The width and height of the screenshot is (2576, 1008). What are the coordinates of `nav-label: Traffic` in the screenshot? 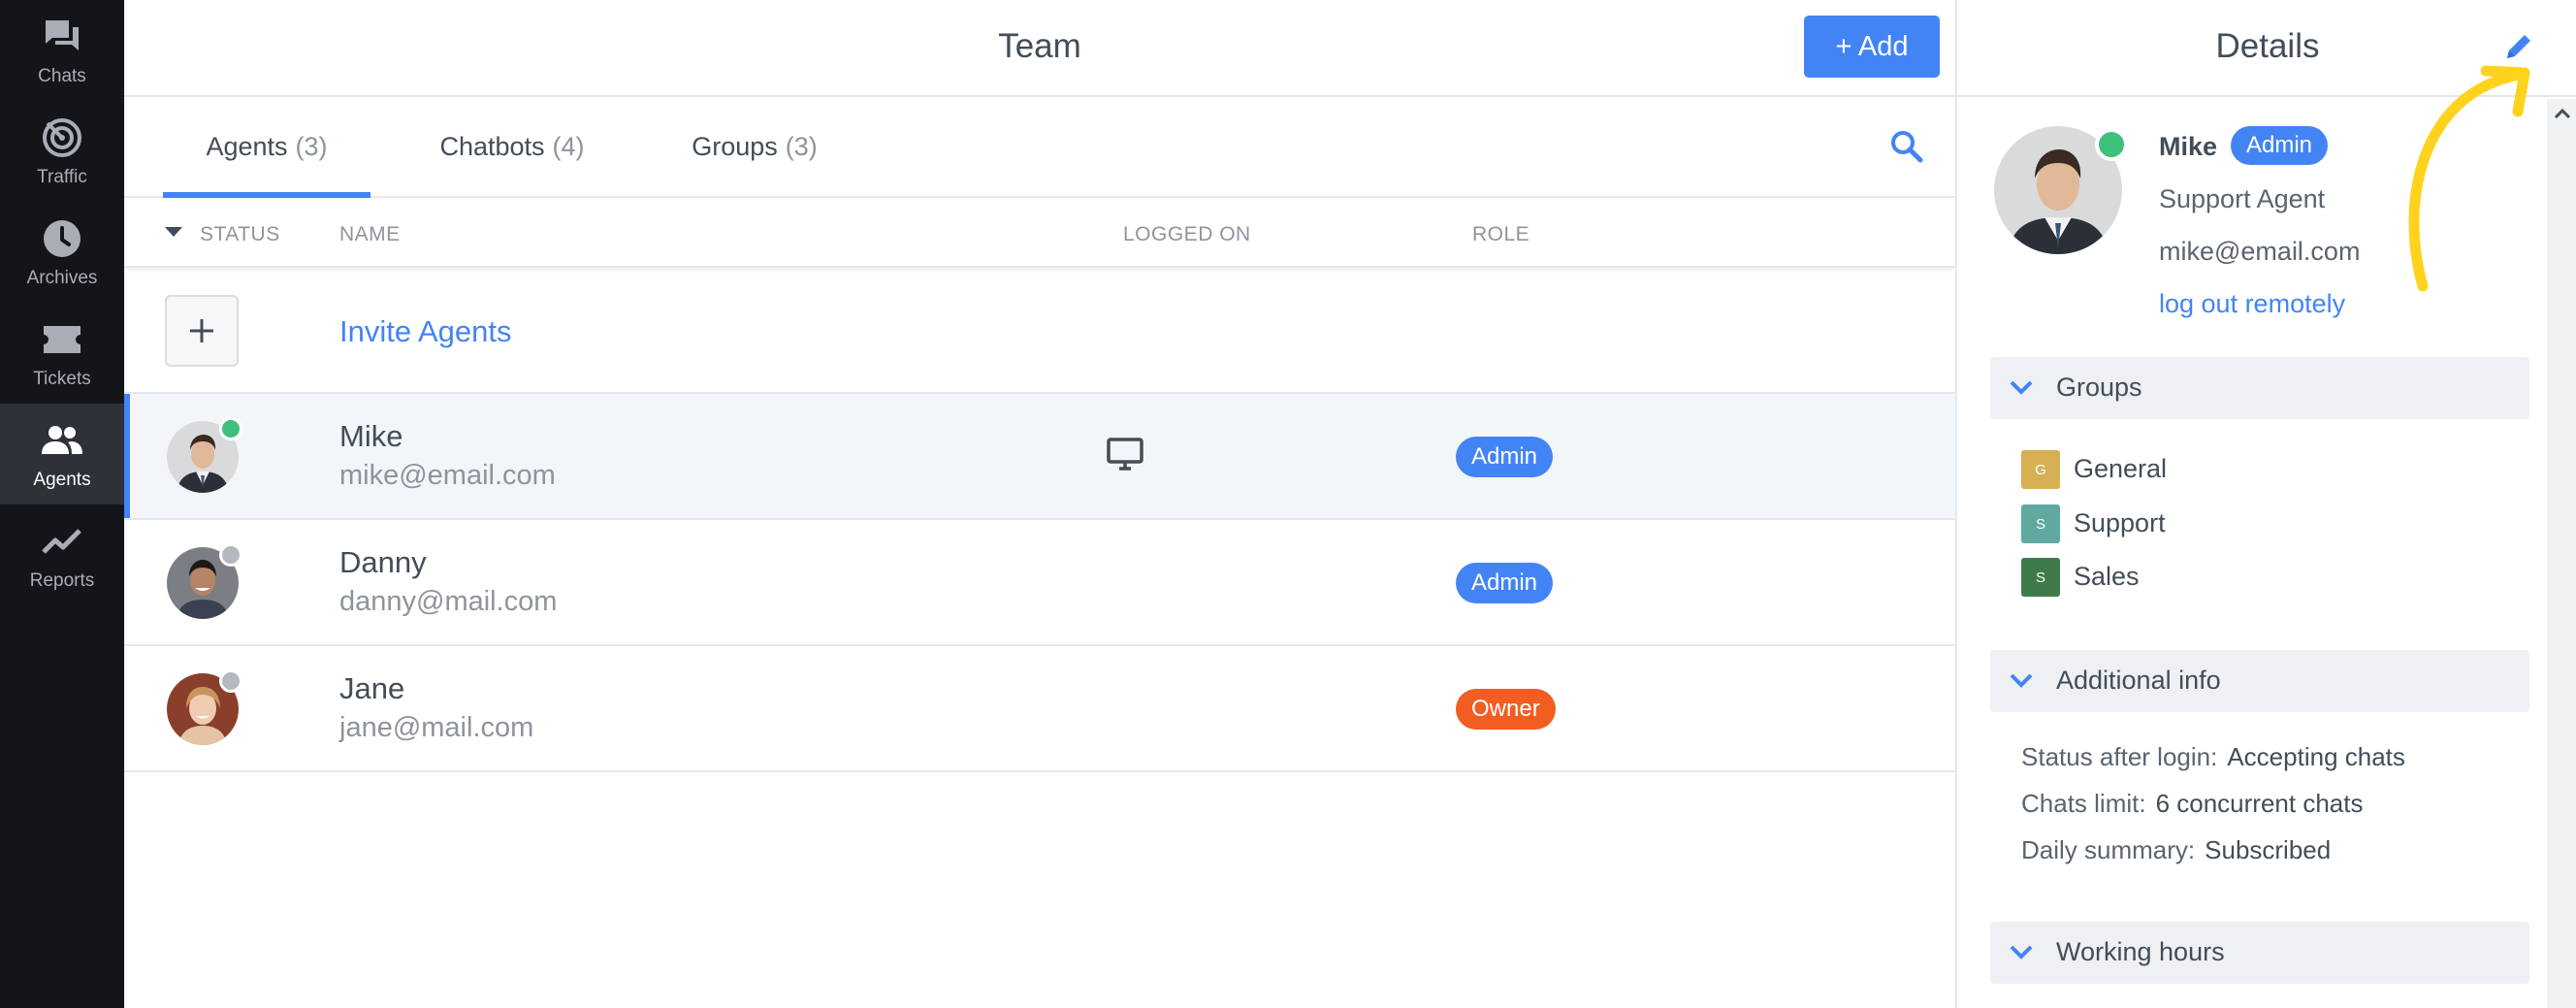 It's located at (62, 177).